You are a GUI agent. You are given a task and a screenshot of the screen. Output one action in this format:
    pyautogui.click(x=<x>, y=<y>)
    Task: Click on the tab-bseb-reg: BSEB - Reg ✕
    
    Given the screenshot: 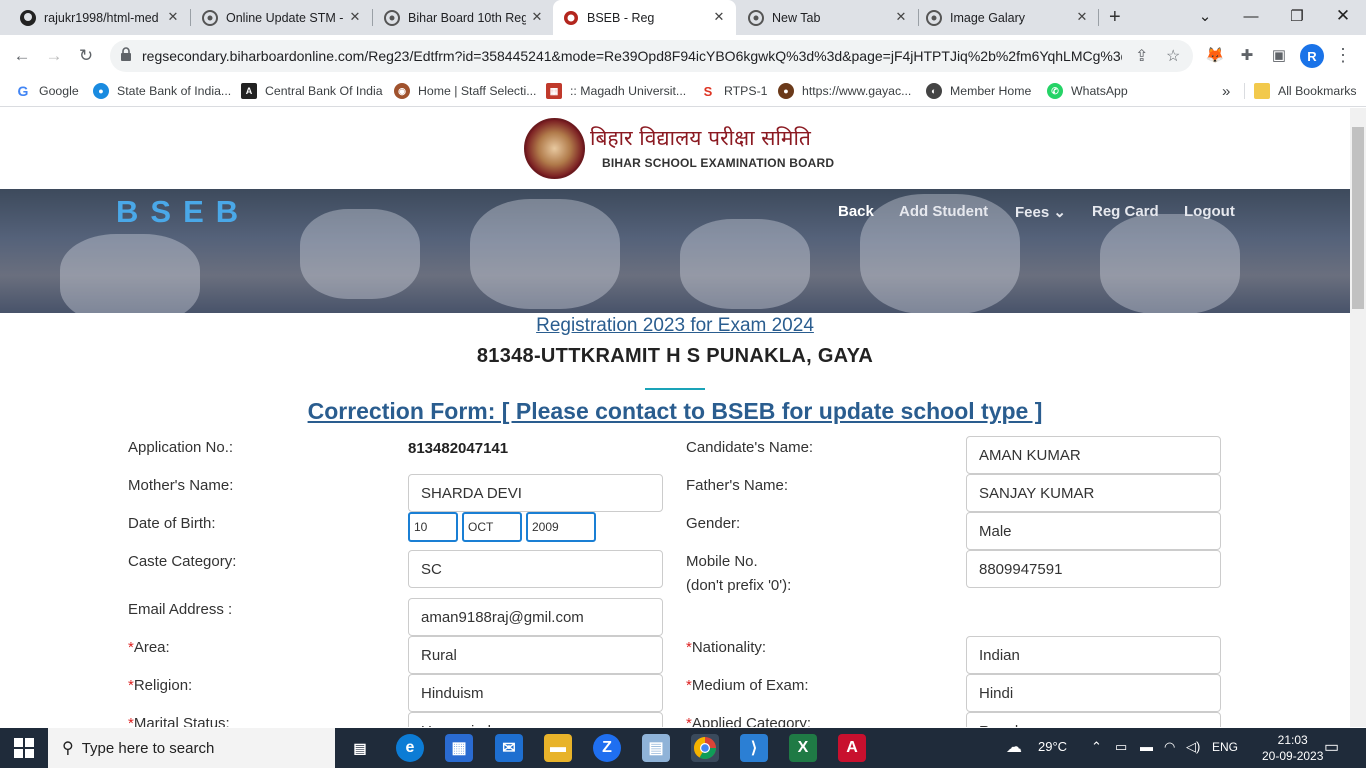 What is the action you would take?
    pyautogui.click(x=644, y=17)
    